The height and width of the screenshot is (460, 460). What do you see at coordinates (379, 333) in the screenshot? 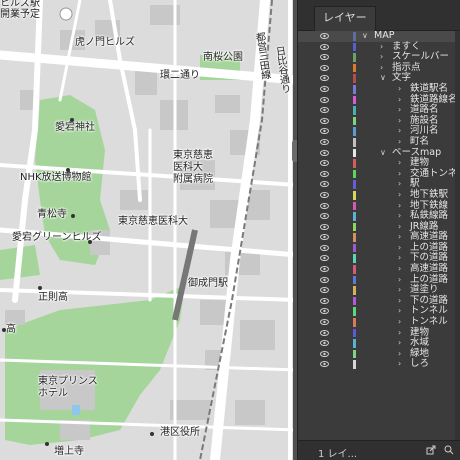
I see `layer-row: › 建物` at bounding box center [379, 333].